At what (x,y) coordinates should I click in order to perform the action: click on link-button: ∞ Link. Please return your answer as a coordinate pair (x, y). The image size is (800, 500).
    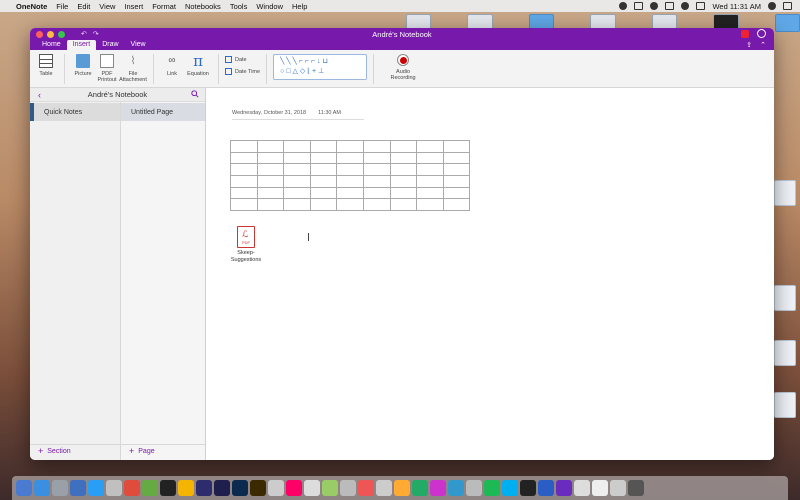
    Looking at the image, I should click on (172, 66).